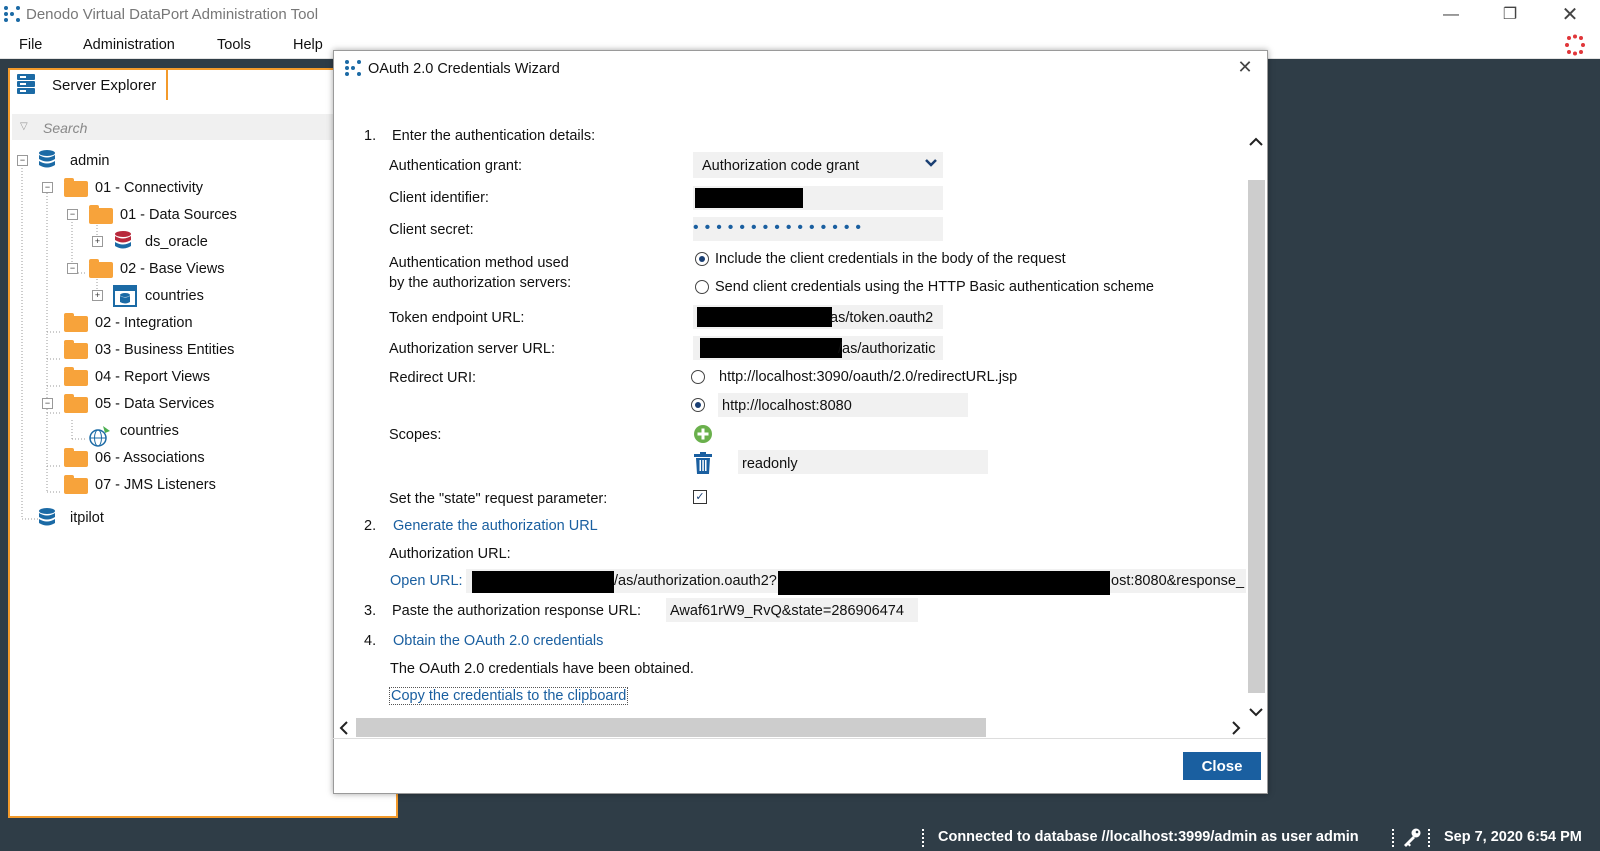  I want to click on auth-url-label: Authorization URL:, so click(450, 554).